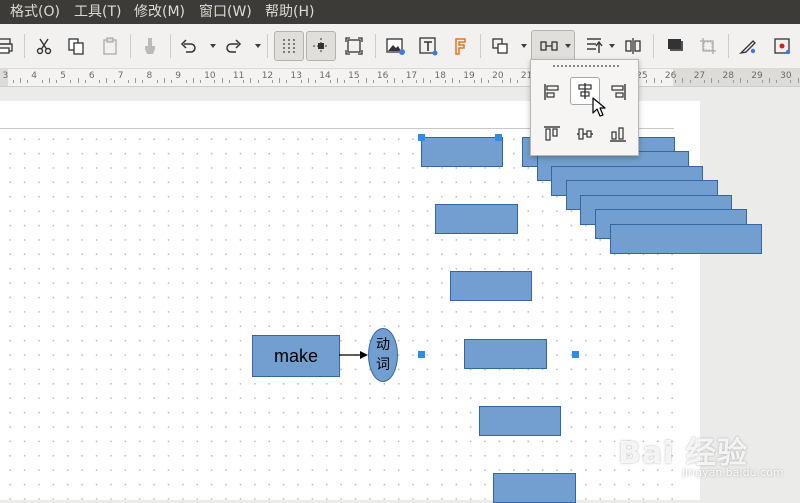 Image resolution: width=800 pixels, height=503 pixels. I want to click on arrange-dropdown-caret, so click(612, 46).